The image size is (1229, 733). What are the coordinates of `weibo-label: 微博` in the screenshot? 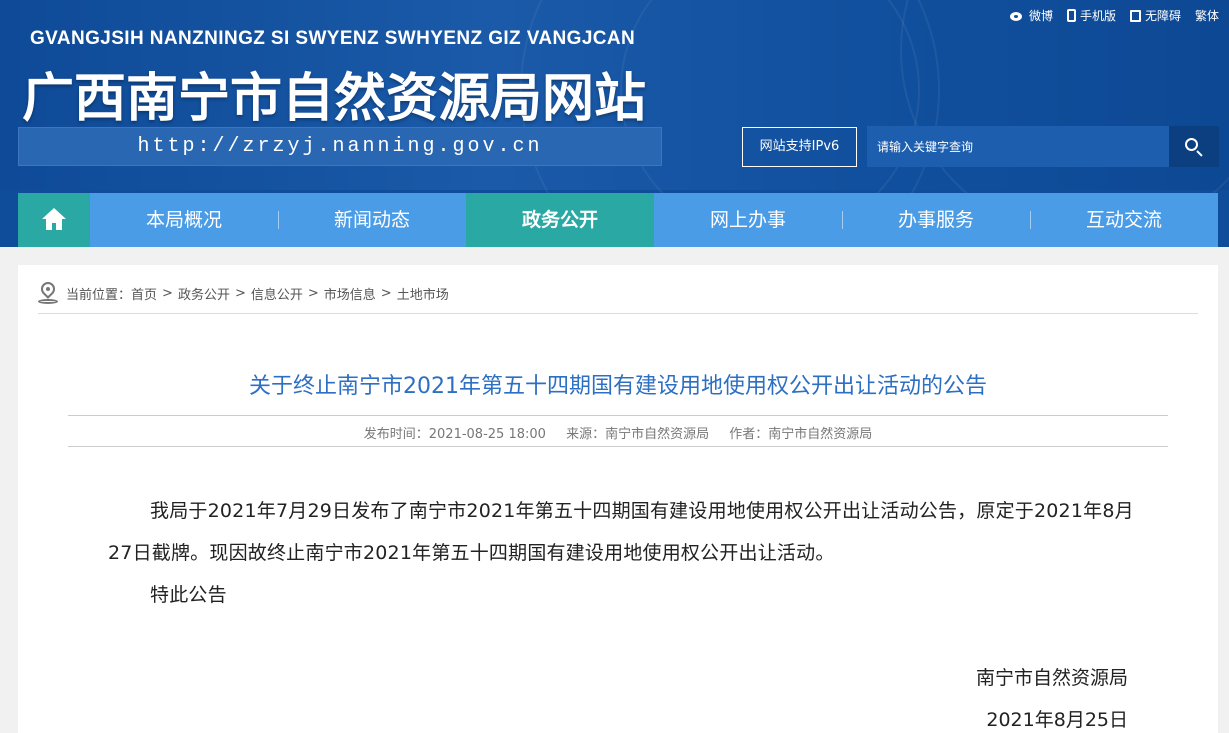 It's located at (1040, 16).